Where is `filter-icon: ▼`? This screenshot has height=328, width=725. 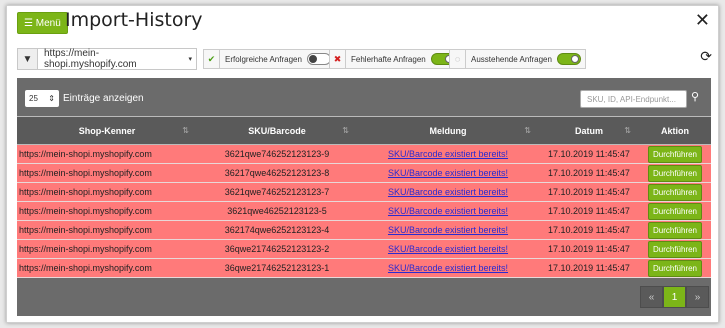
filter-icon: ▼ is located at coordinates (28, 59).